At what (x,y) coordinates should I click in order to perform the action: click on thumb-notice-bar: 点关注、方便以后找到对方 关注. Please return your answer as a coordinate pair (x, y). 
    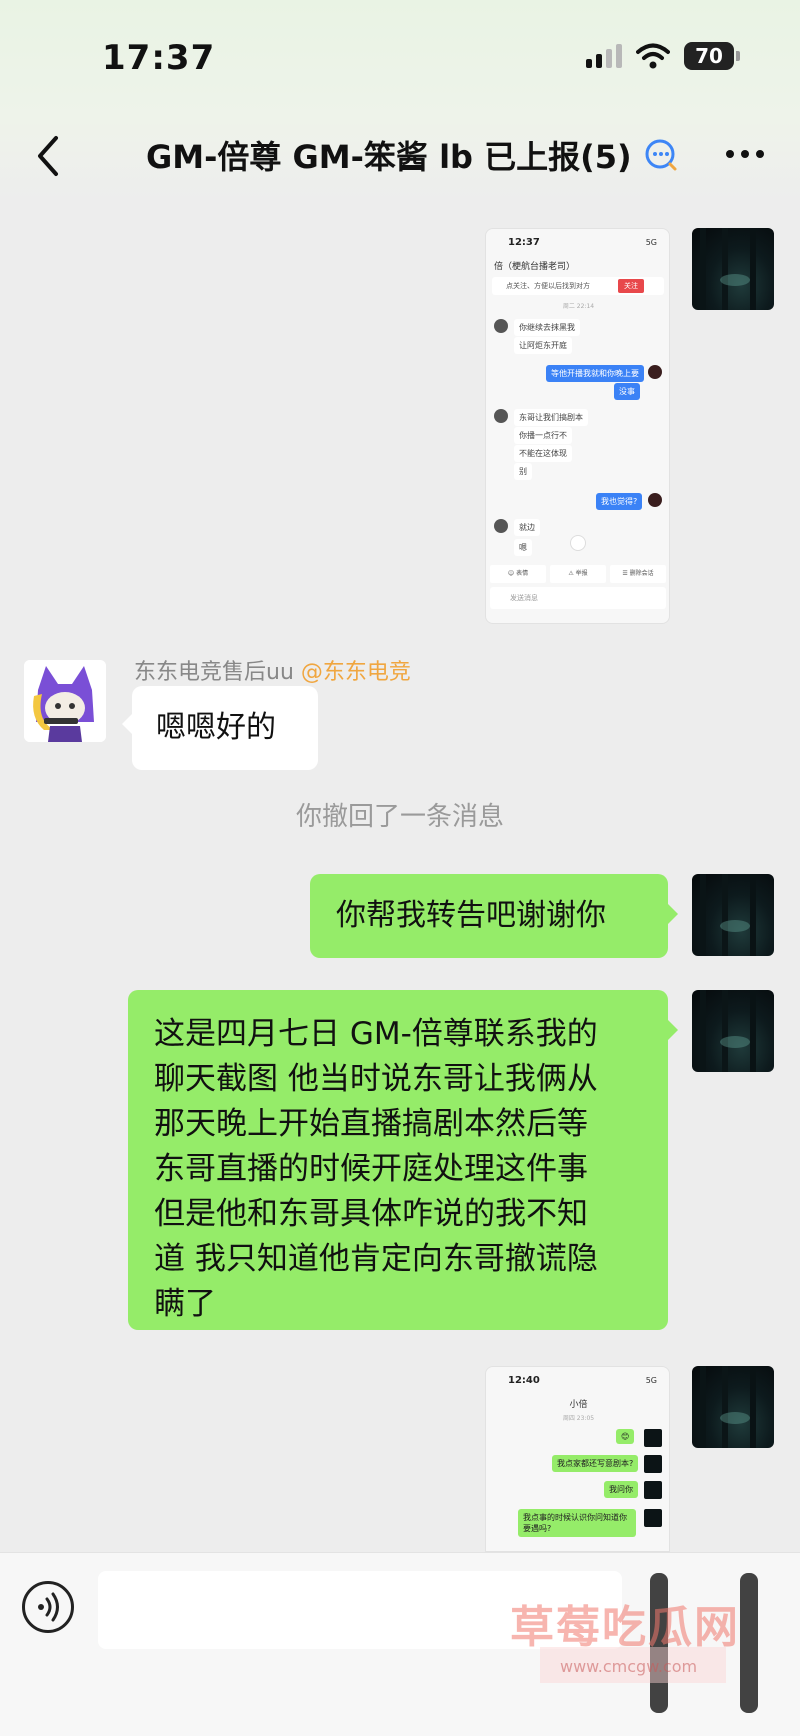
    Looking at the image, I should click on (578, 286).